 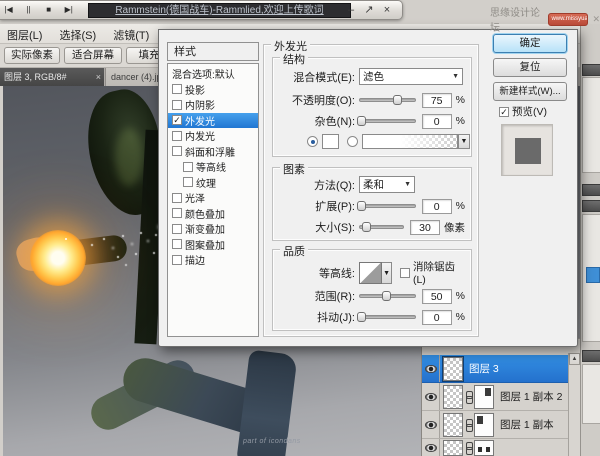 What do you see at coordinates (352, 141) in the screenshot?
I see `gradient-radio` at bounding box center [352, 141].